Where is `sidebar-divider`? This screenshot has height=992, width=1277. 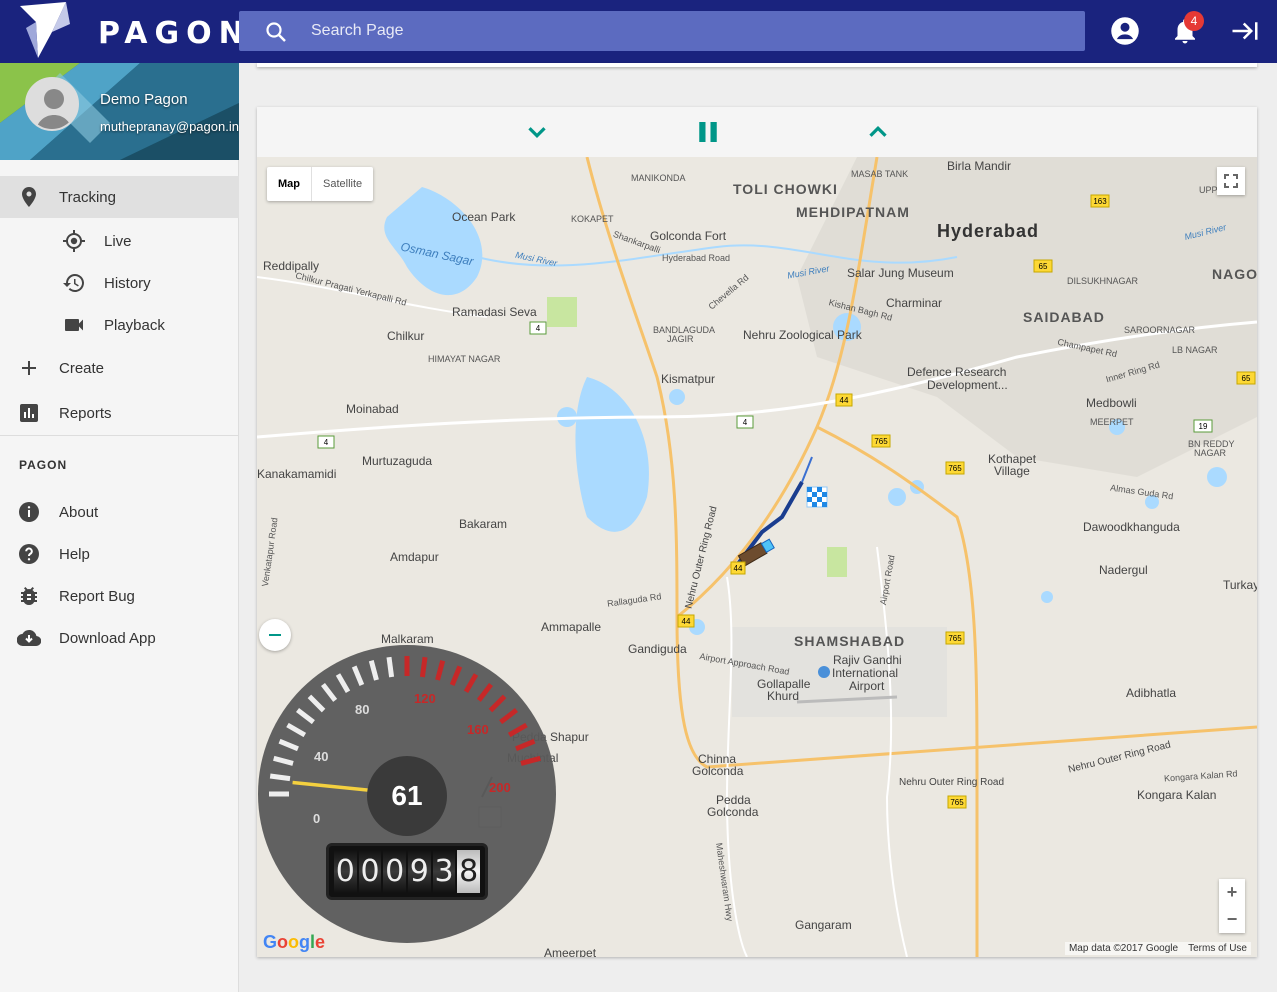 sidebar-divider is located at coordinates (119, 435).